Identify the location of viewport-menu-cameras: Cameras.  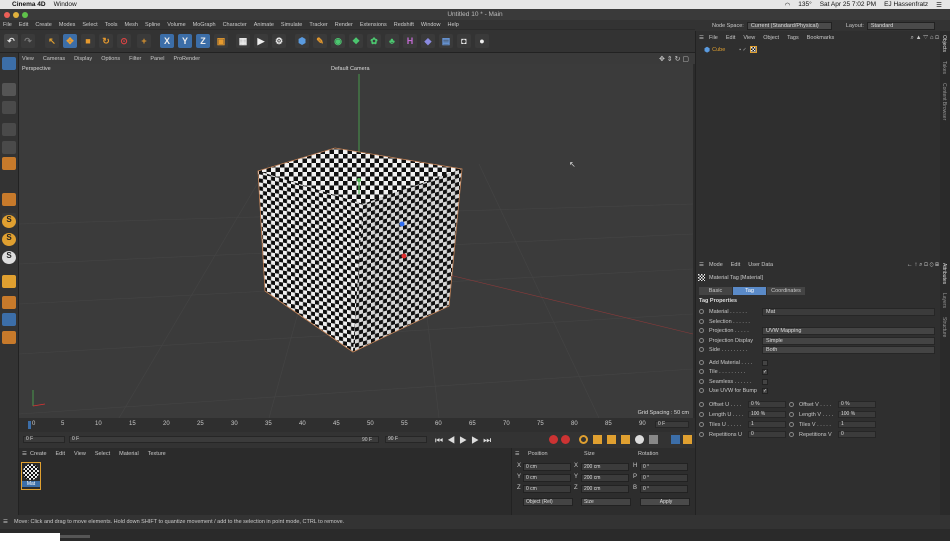
(54, 59).